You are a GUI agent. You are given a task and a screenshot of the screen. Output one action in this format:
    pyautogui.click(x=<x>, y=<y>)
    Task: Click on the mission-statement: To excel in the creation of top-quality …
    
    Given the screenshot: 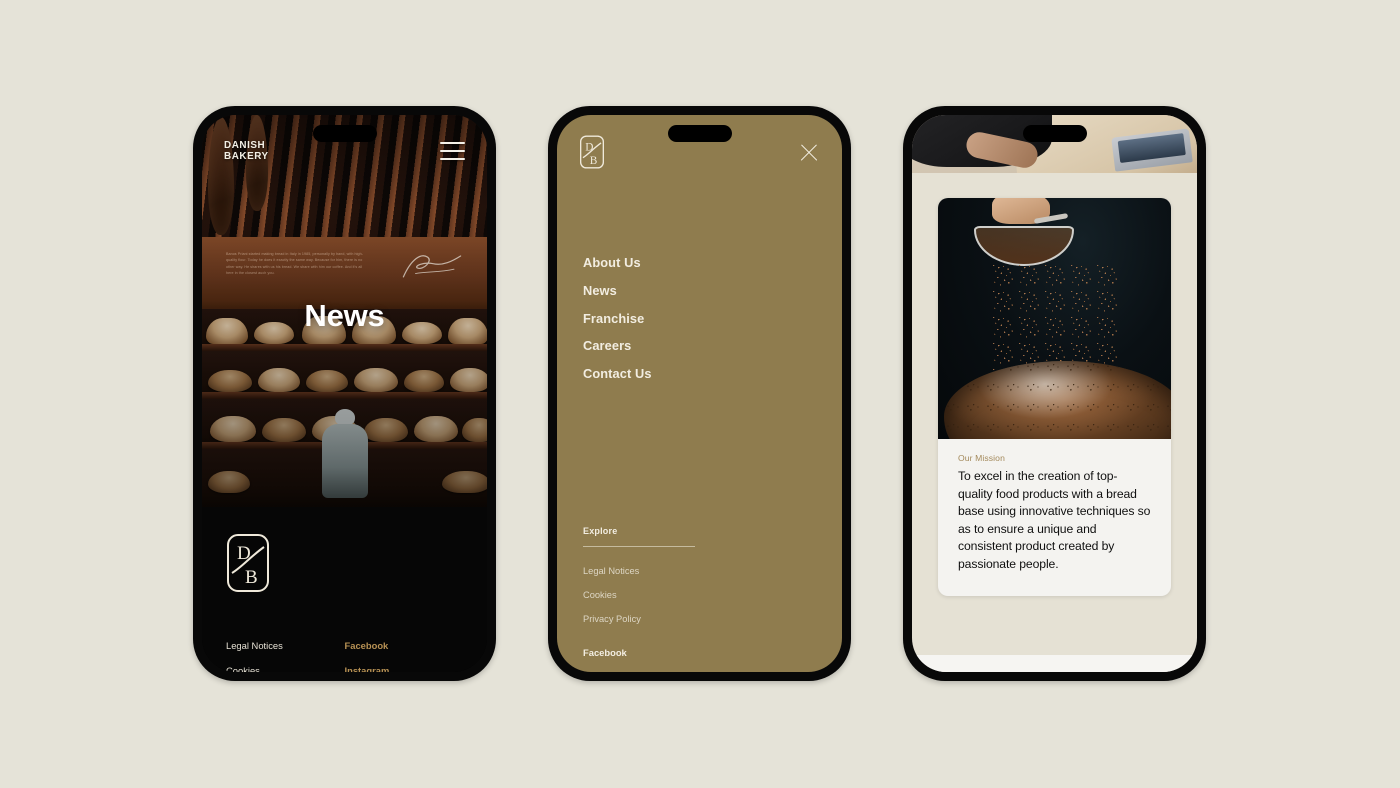 What is the action you would take?
    pyautogui.click(x=1054, y=520)
    